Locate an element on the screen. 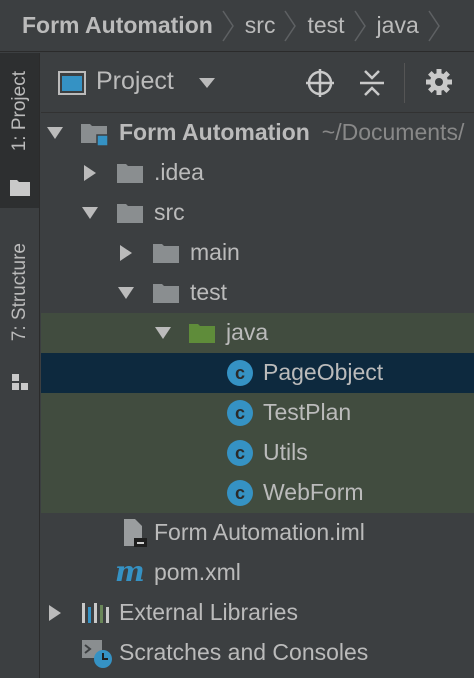 This screenshot has width=474, height=678. tree-item-pom: m pom.xml is located at coordinates (257, 573).